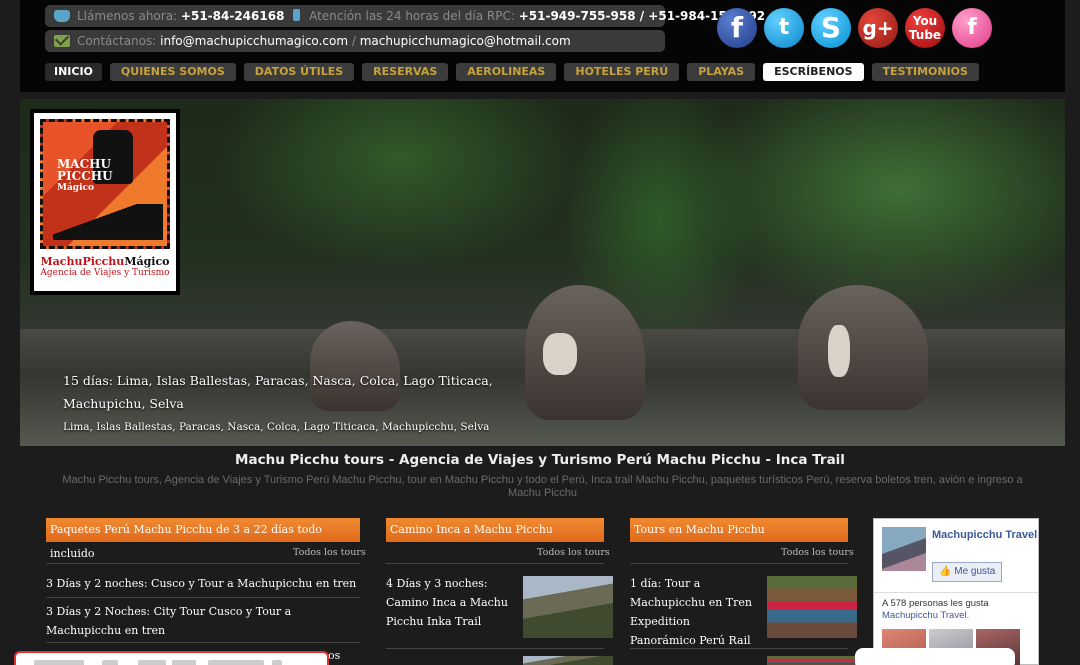 Image resolution: width=1080 pixels, height=665 pixels. What do you see at coordinates (813, 72) in the screenshot?
I see `nav-item-escribenos: ESCRÍBENOS` at bounding box center [813, 72].